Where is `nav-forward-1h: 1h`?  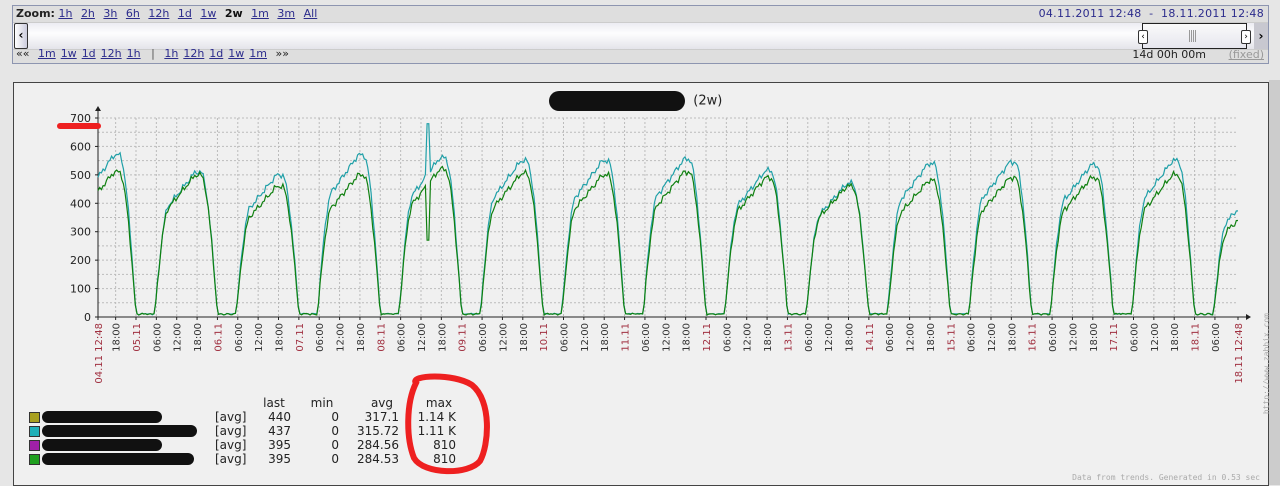
nav-forward-1h: 1h is located at coordinates (171, 53).